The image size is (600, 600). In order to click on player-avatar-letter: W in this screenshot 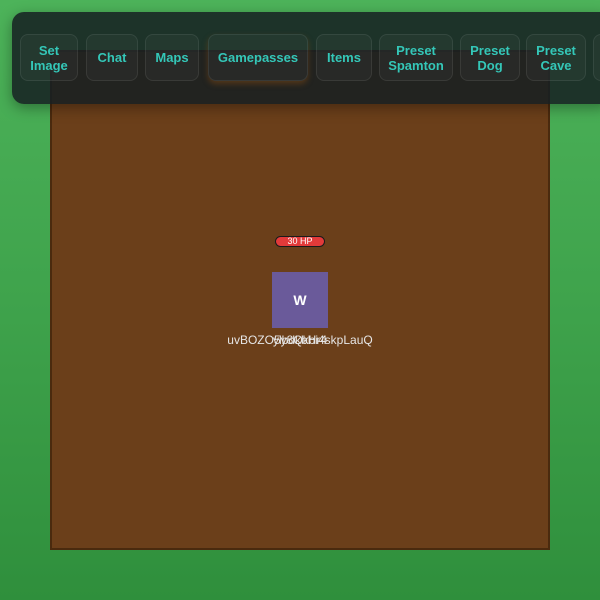, I will do `click(300, 300)`.